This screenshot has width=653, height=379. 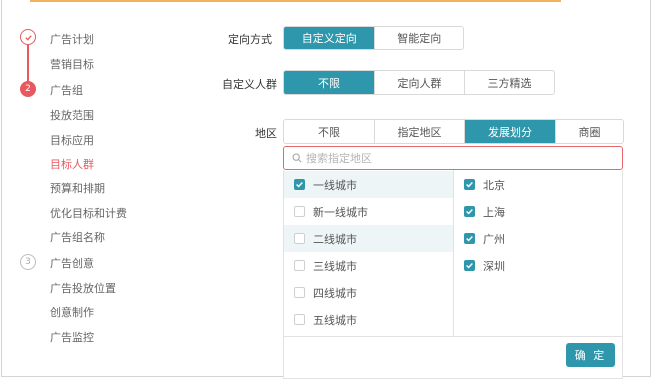 I want to click on panel-footer-divider, so click(x=453, y=336).